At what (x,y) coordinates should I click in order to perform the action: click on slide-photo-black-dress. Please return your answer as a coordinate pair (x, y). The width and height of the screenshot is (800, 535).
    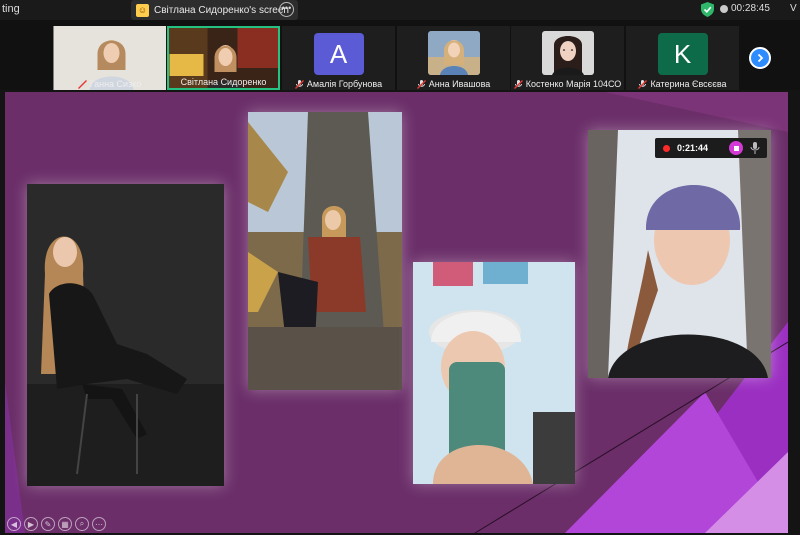
    Looking at the image, I should click on (125, 335).